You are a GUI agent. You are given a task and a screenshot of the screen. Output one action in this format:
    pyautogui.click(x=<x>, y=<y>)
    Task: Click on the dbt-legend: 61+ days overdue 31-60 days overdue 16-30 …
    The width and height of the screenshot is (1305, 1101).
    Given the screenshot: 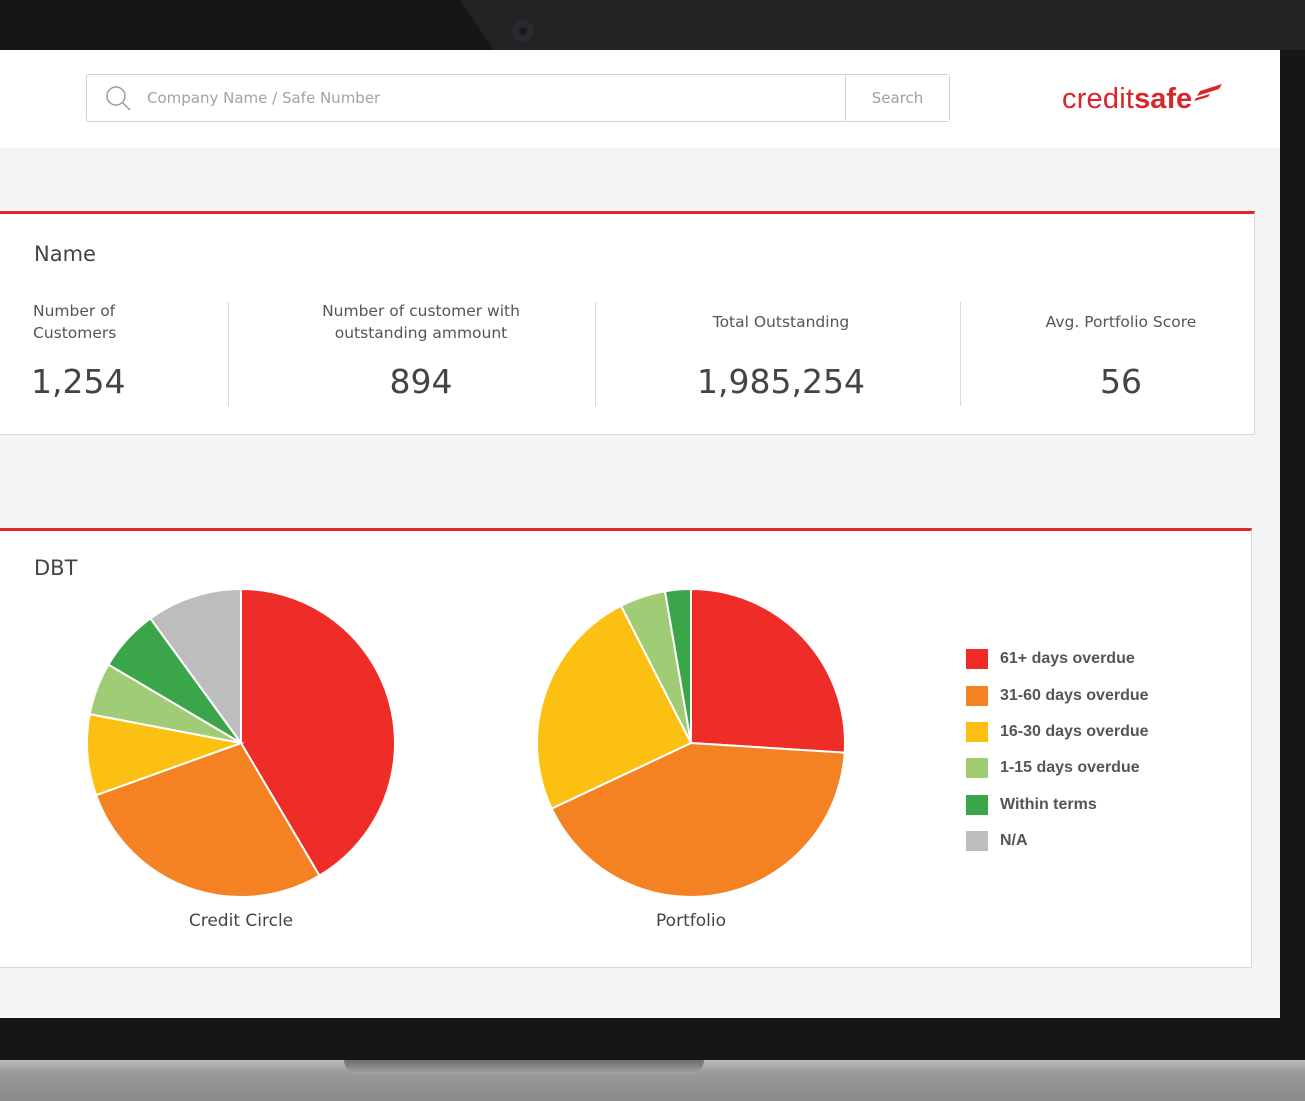 What is the action you would take?
    pyautogui.click(x=1057, y=750)
    